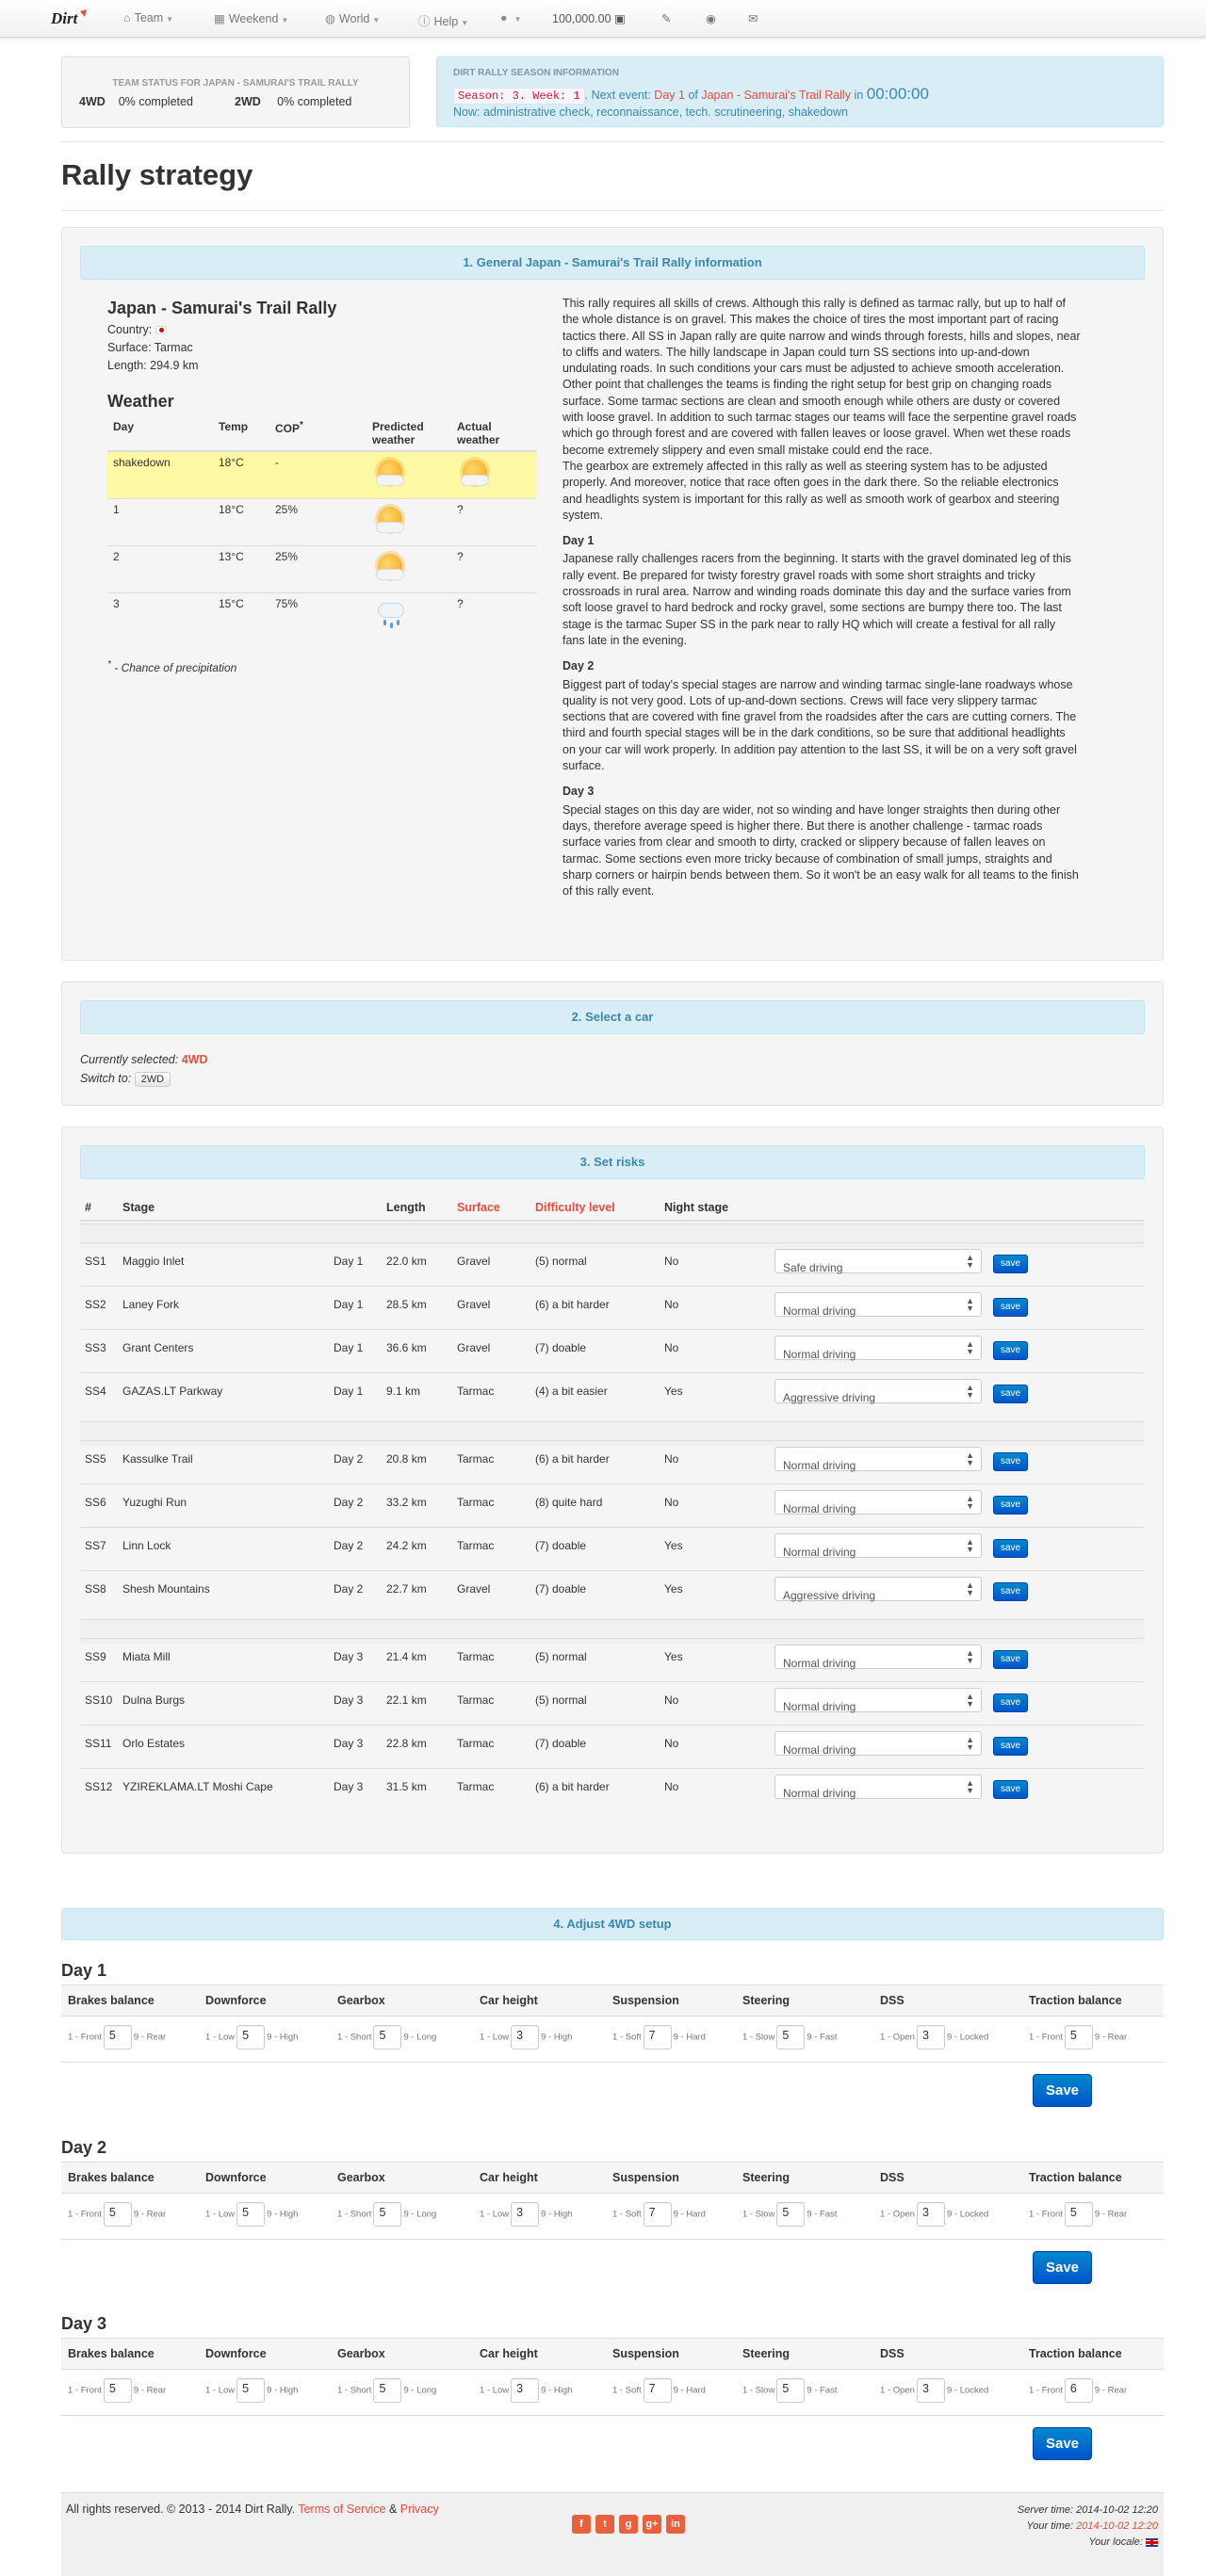 The height and width of the screenshot is (2576, 1206). I want to click on language-globe-icon: ◉, so click(711, 18).